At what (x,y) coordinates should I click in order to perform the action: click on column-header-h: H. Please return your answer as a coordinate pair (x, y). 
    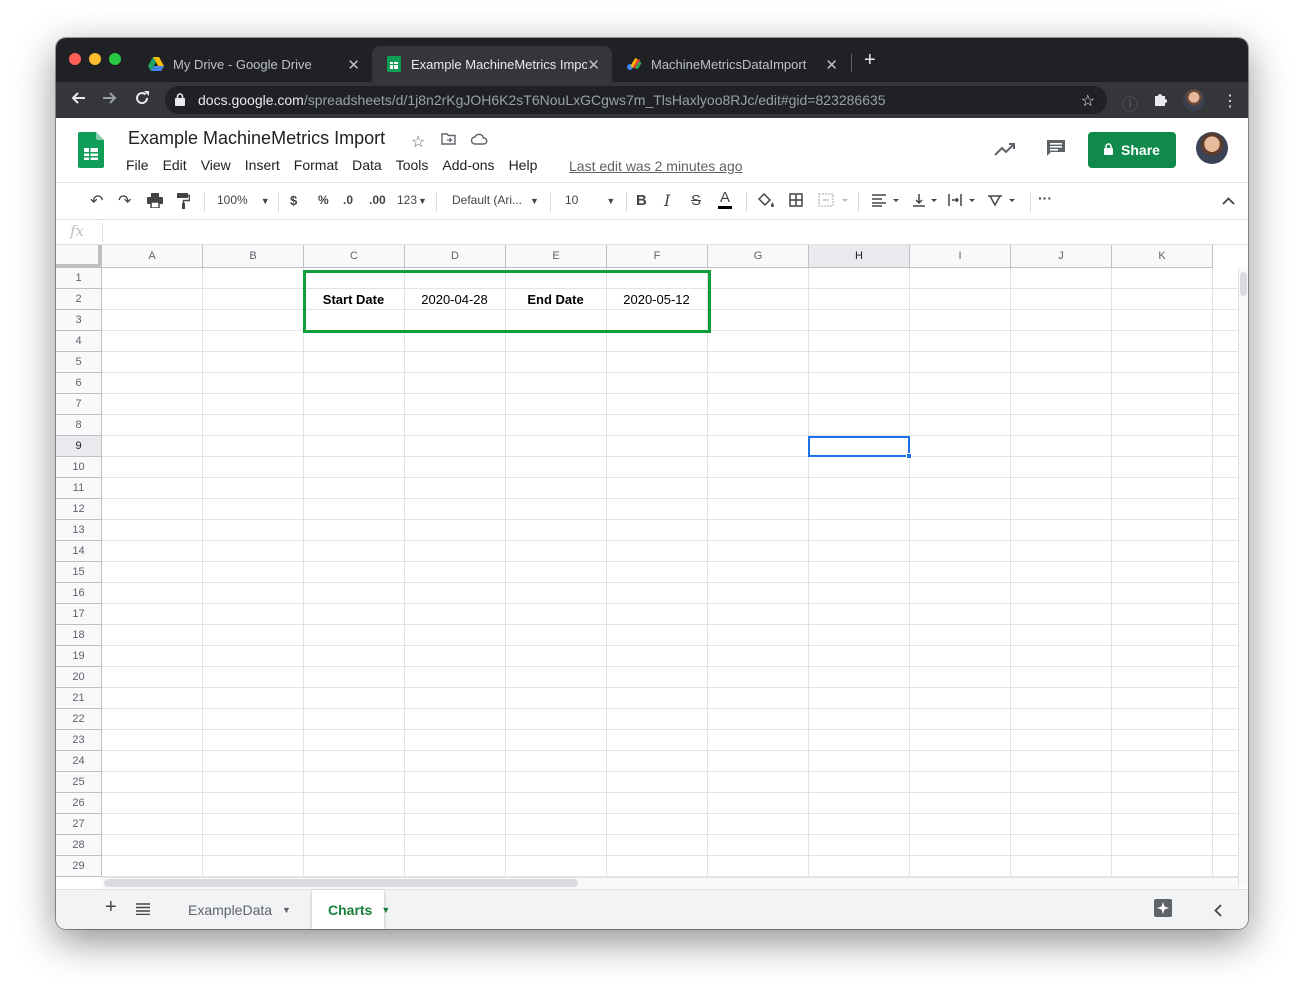
    Looking at the image, I should click on (859, 256).